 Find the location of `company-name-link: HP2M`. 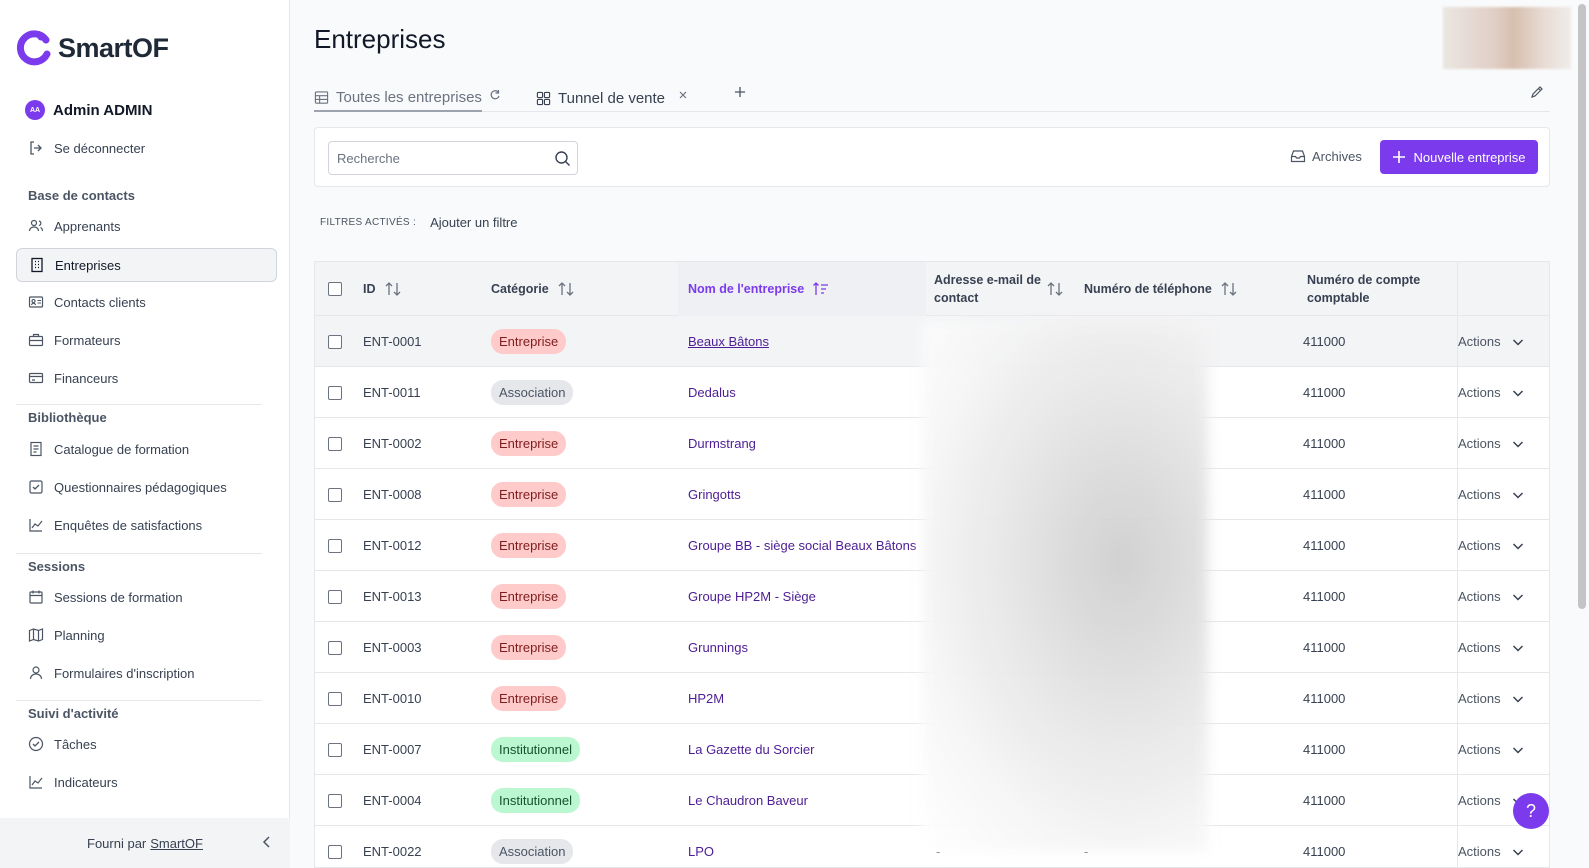

company-name-link: HP2M is located at coordinates (706, 698).